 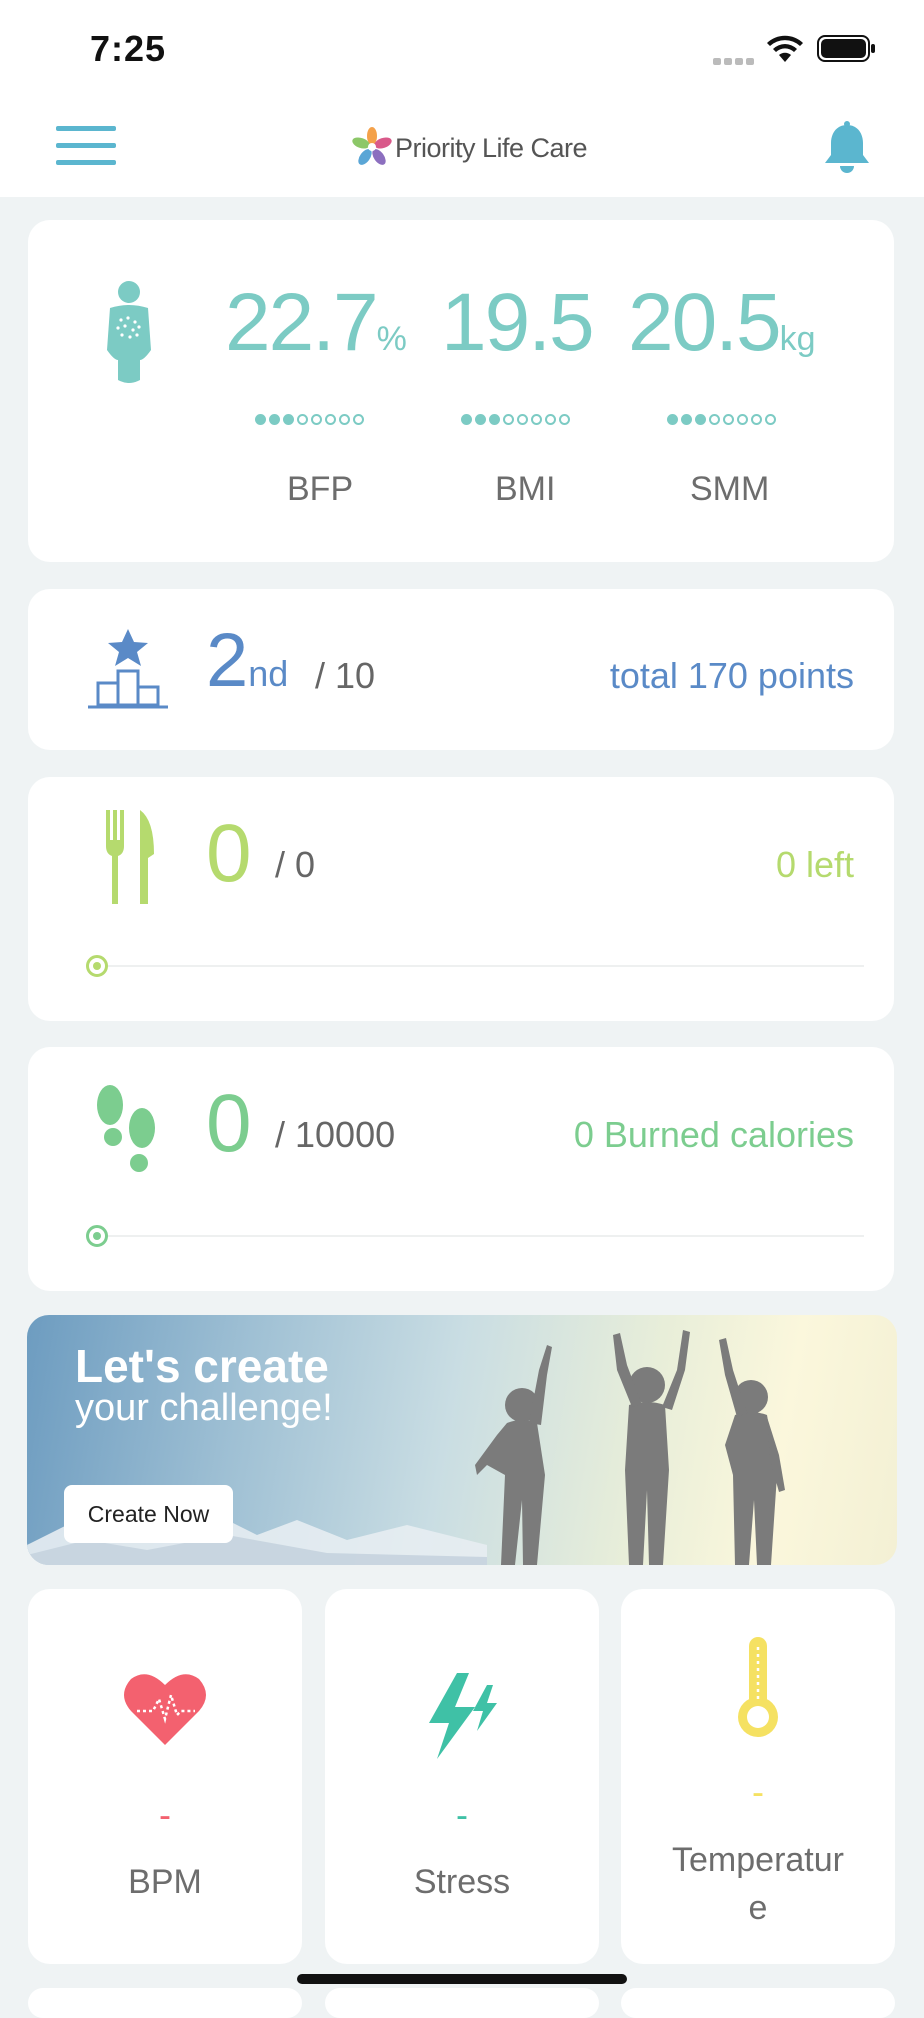 What do you see at coordinates (462, 1979) in the screenshot?
I see `home-indicator` at bounding box center [462, 1979].